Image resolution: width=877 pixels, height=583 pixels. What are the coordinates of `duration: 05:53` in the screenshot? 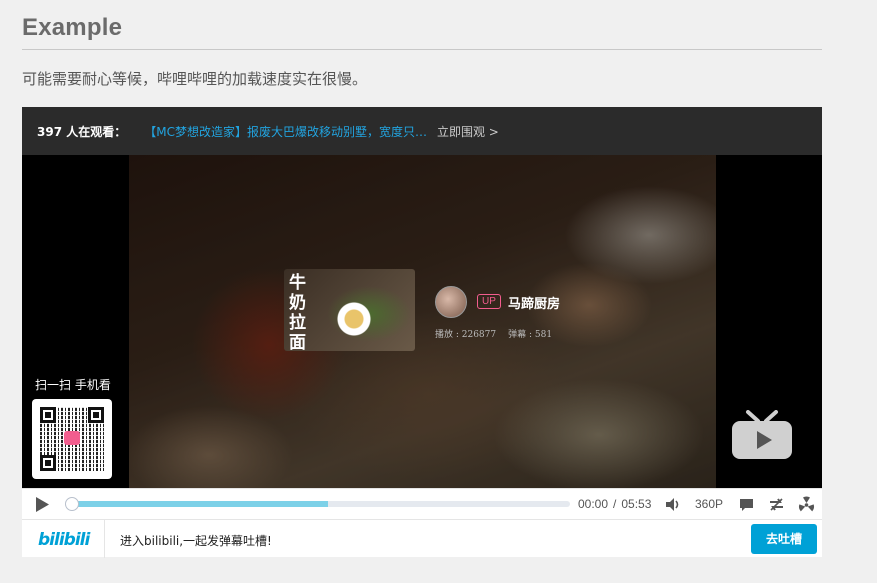 It's located at (636, 504).